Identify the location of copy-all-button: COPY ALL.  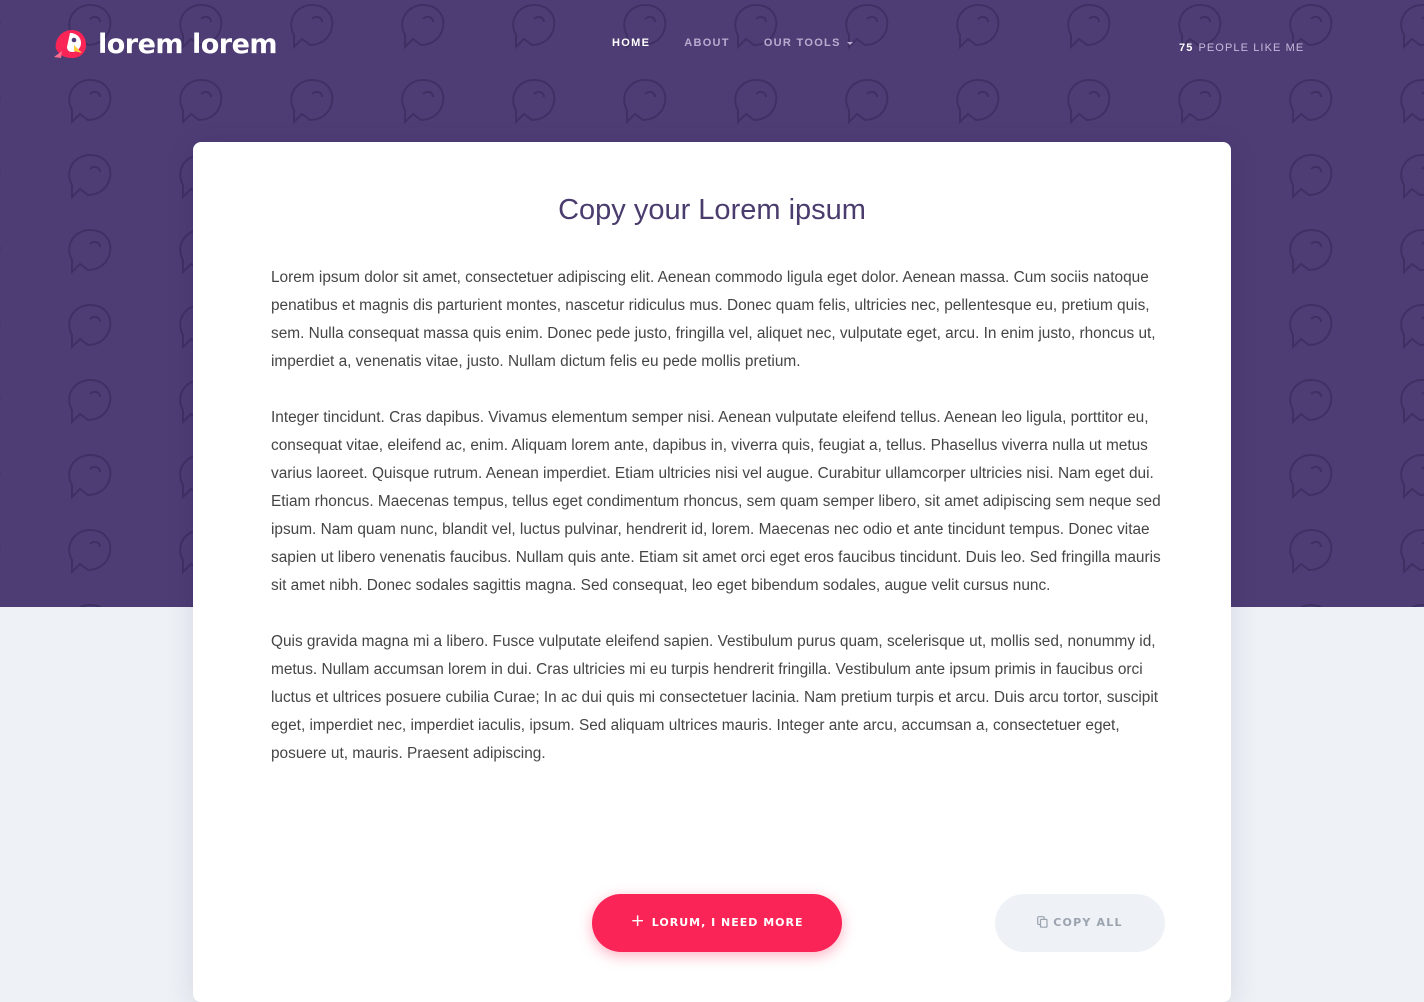
(1080, 923).